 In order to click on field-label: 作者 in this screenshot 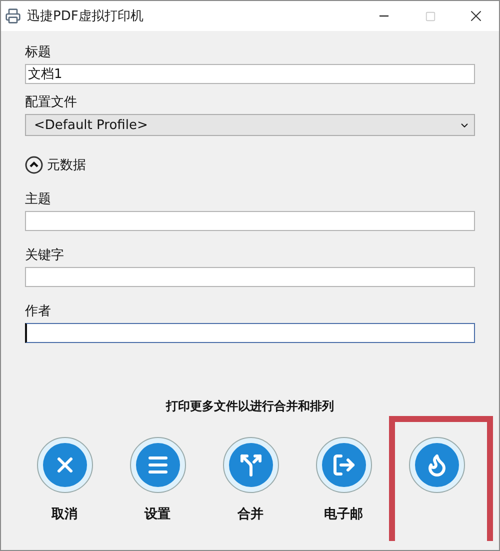, I will do `click(38, 311)`.